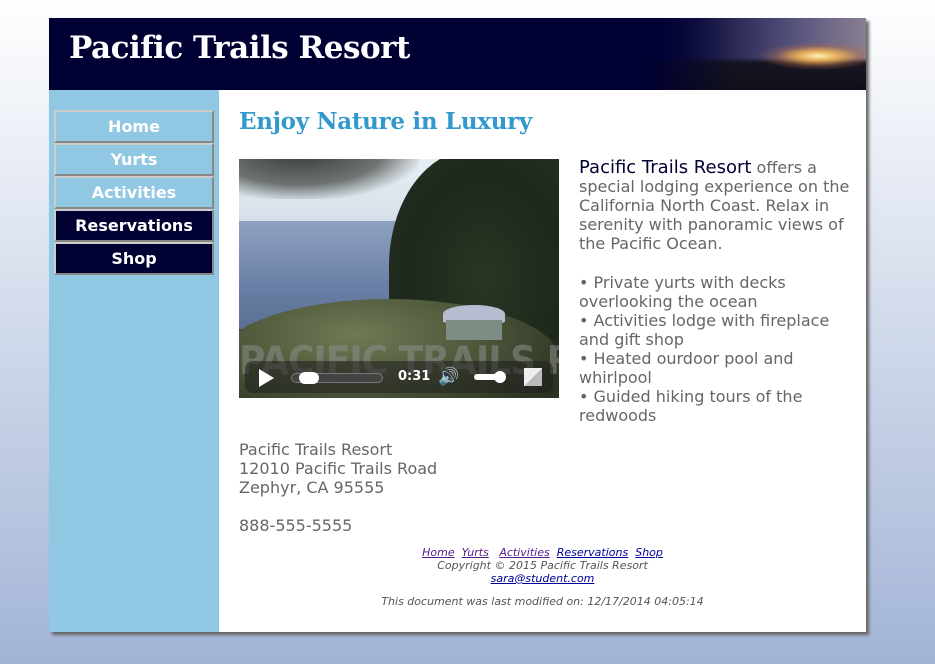  I want to click on site-header: Pacific Trails Resort, so click(457, 54).